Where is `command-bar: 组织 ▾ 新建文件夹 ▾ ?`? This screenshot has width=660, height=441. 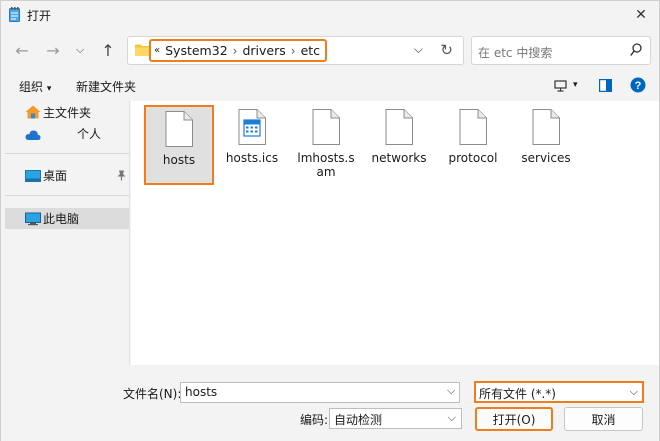
command-bar: 组织 ▾ 新建文件夹 ▾ ? is located at coordinates (330, 86).